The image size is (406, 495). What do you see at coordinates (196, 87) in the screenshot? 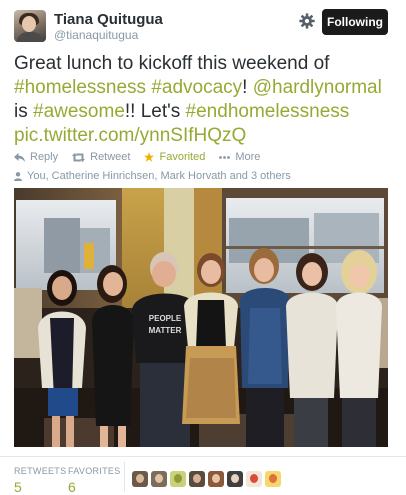
I see `hashtag-link: #advocacy` at bounding box center [196, 87].